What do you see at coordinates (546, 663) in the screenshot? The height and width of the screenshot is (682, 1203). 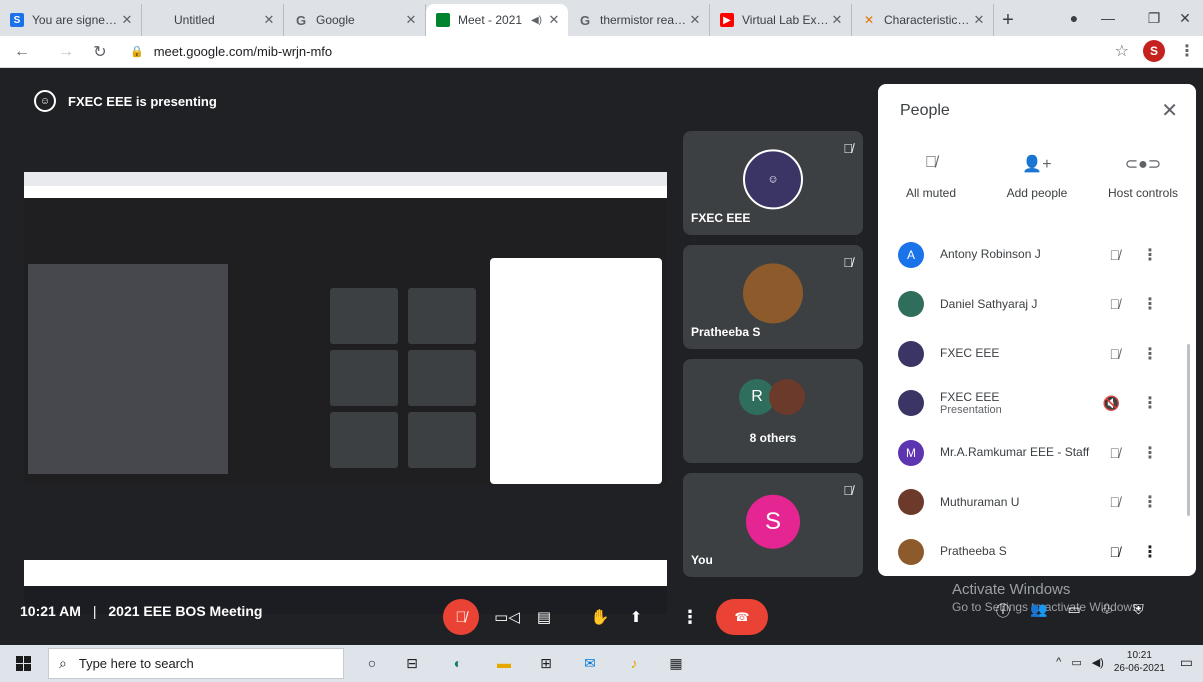 I see `store-icon: ⊞` at bounding box center [546, 663].